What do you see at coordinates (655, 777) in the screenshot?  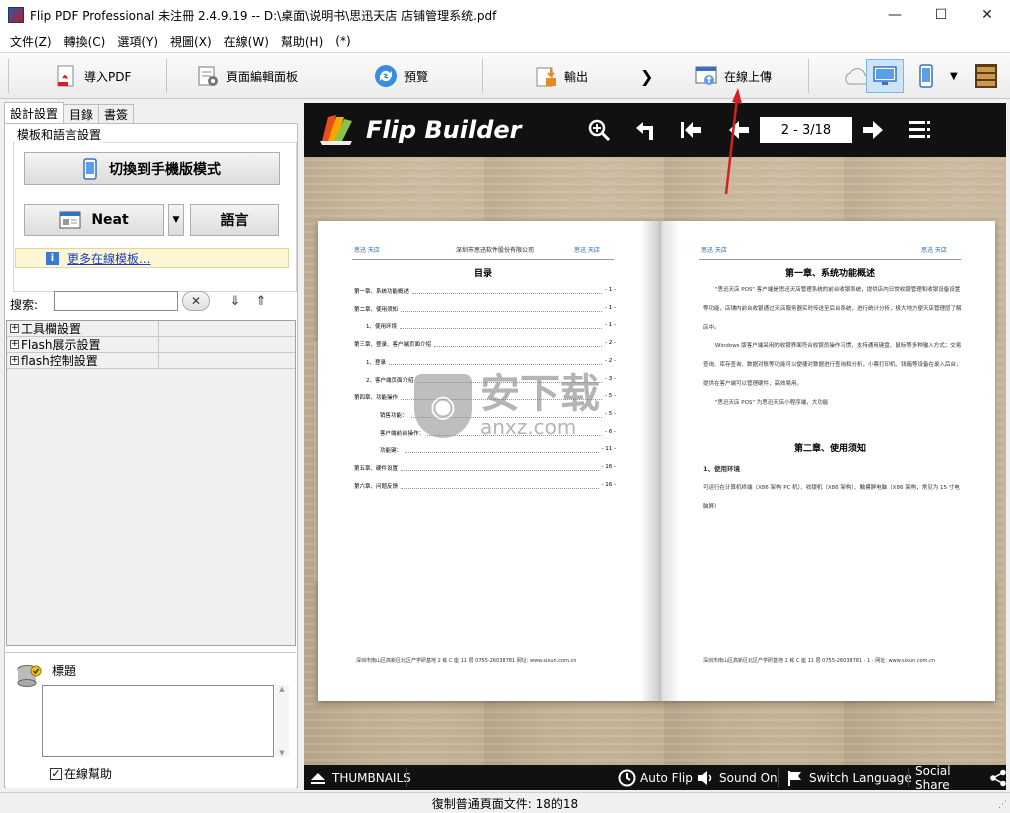 I see `auto-flip-button: Auto Flip` at bounding box center [655, 777].